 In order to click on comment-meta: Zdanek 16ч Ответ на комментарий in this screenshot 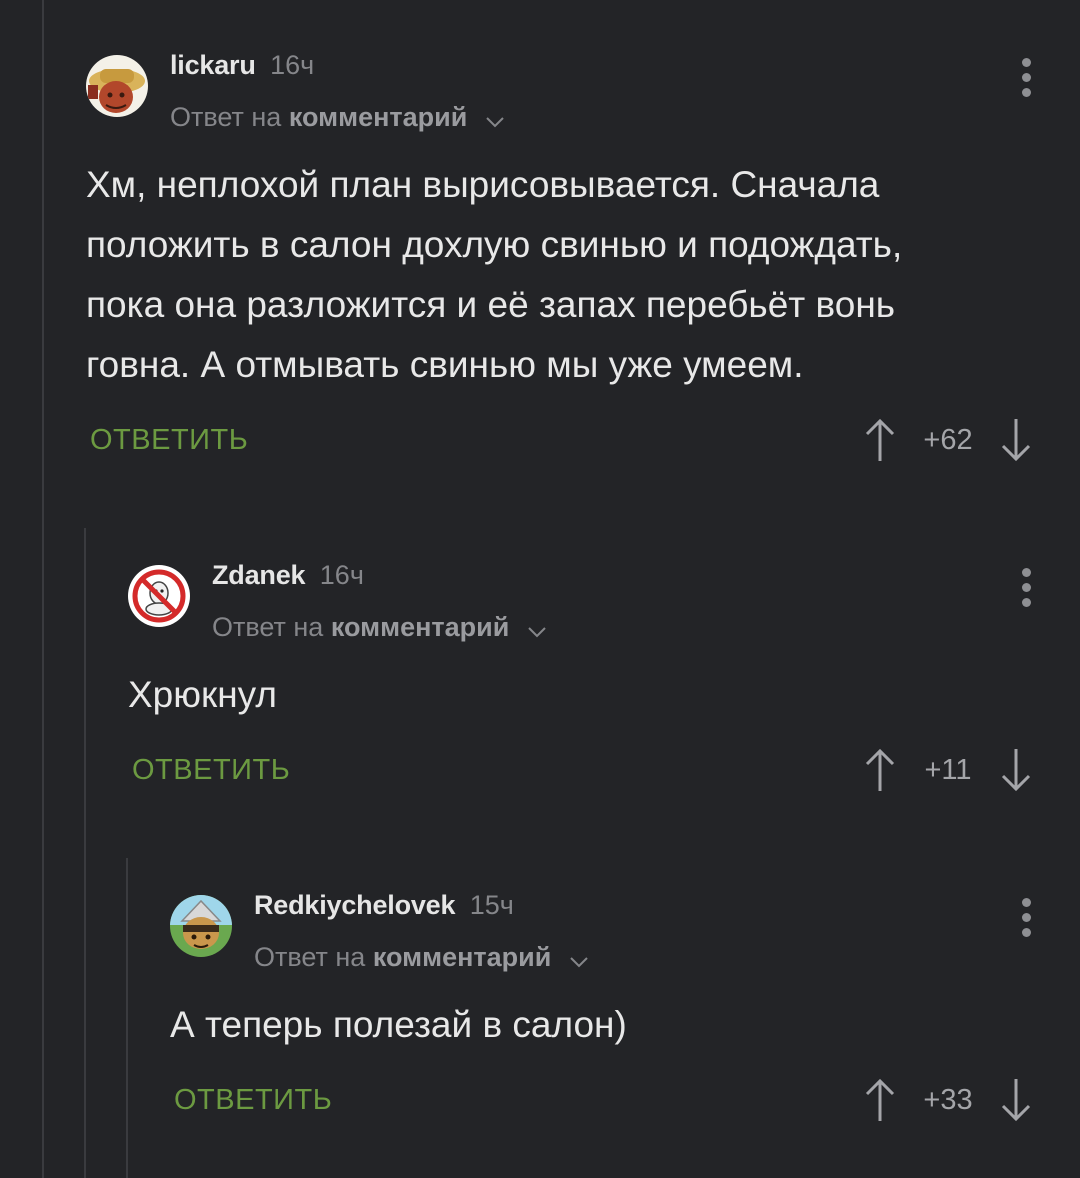, I will do `click(379, 600)`.